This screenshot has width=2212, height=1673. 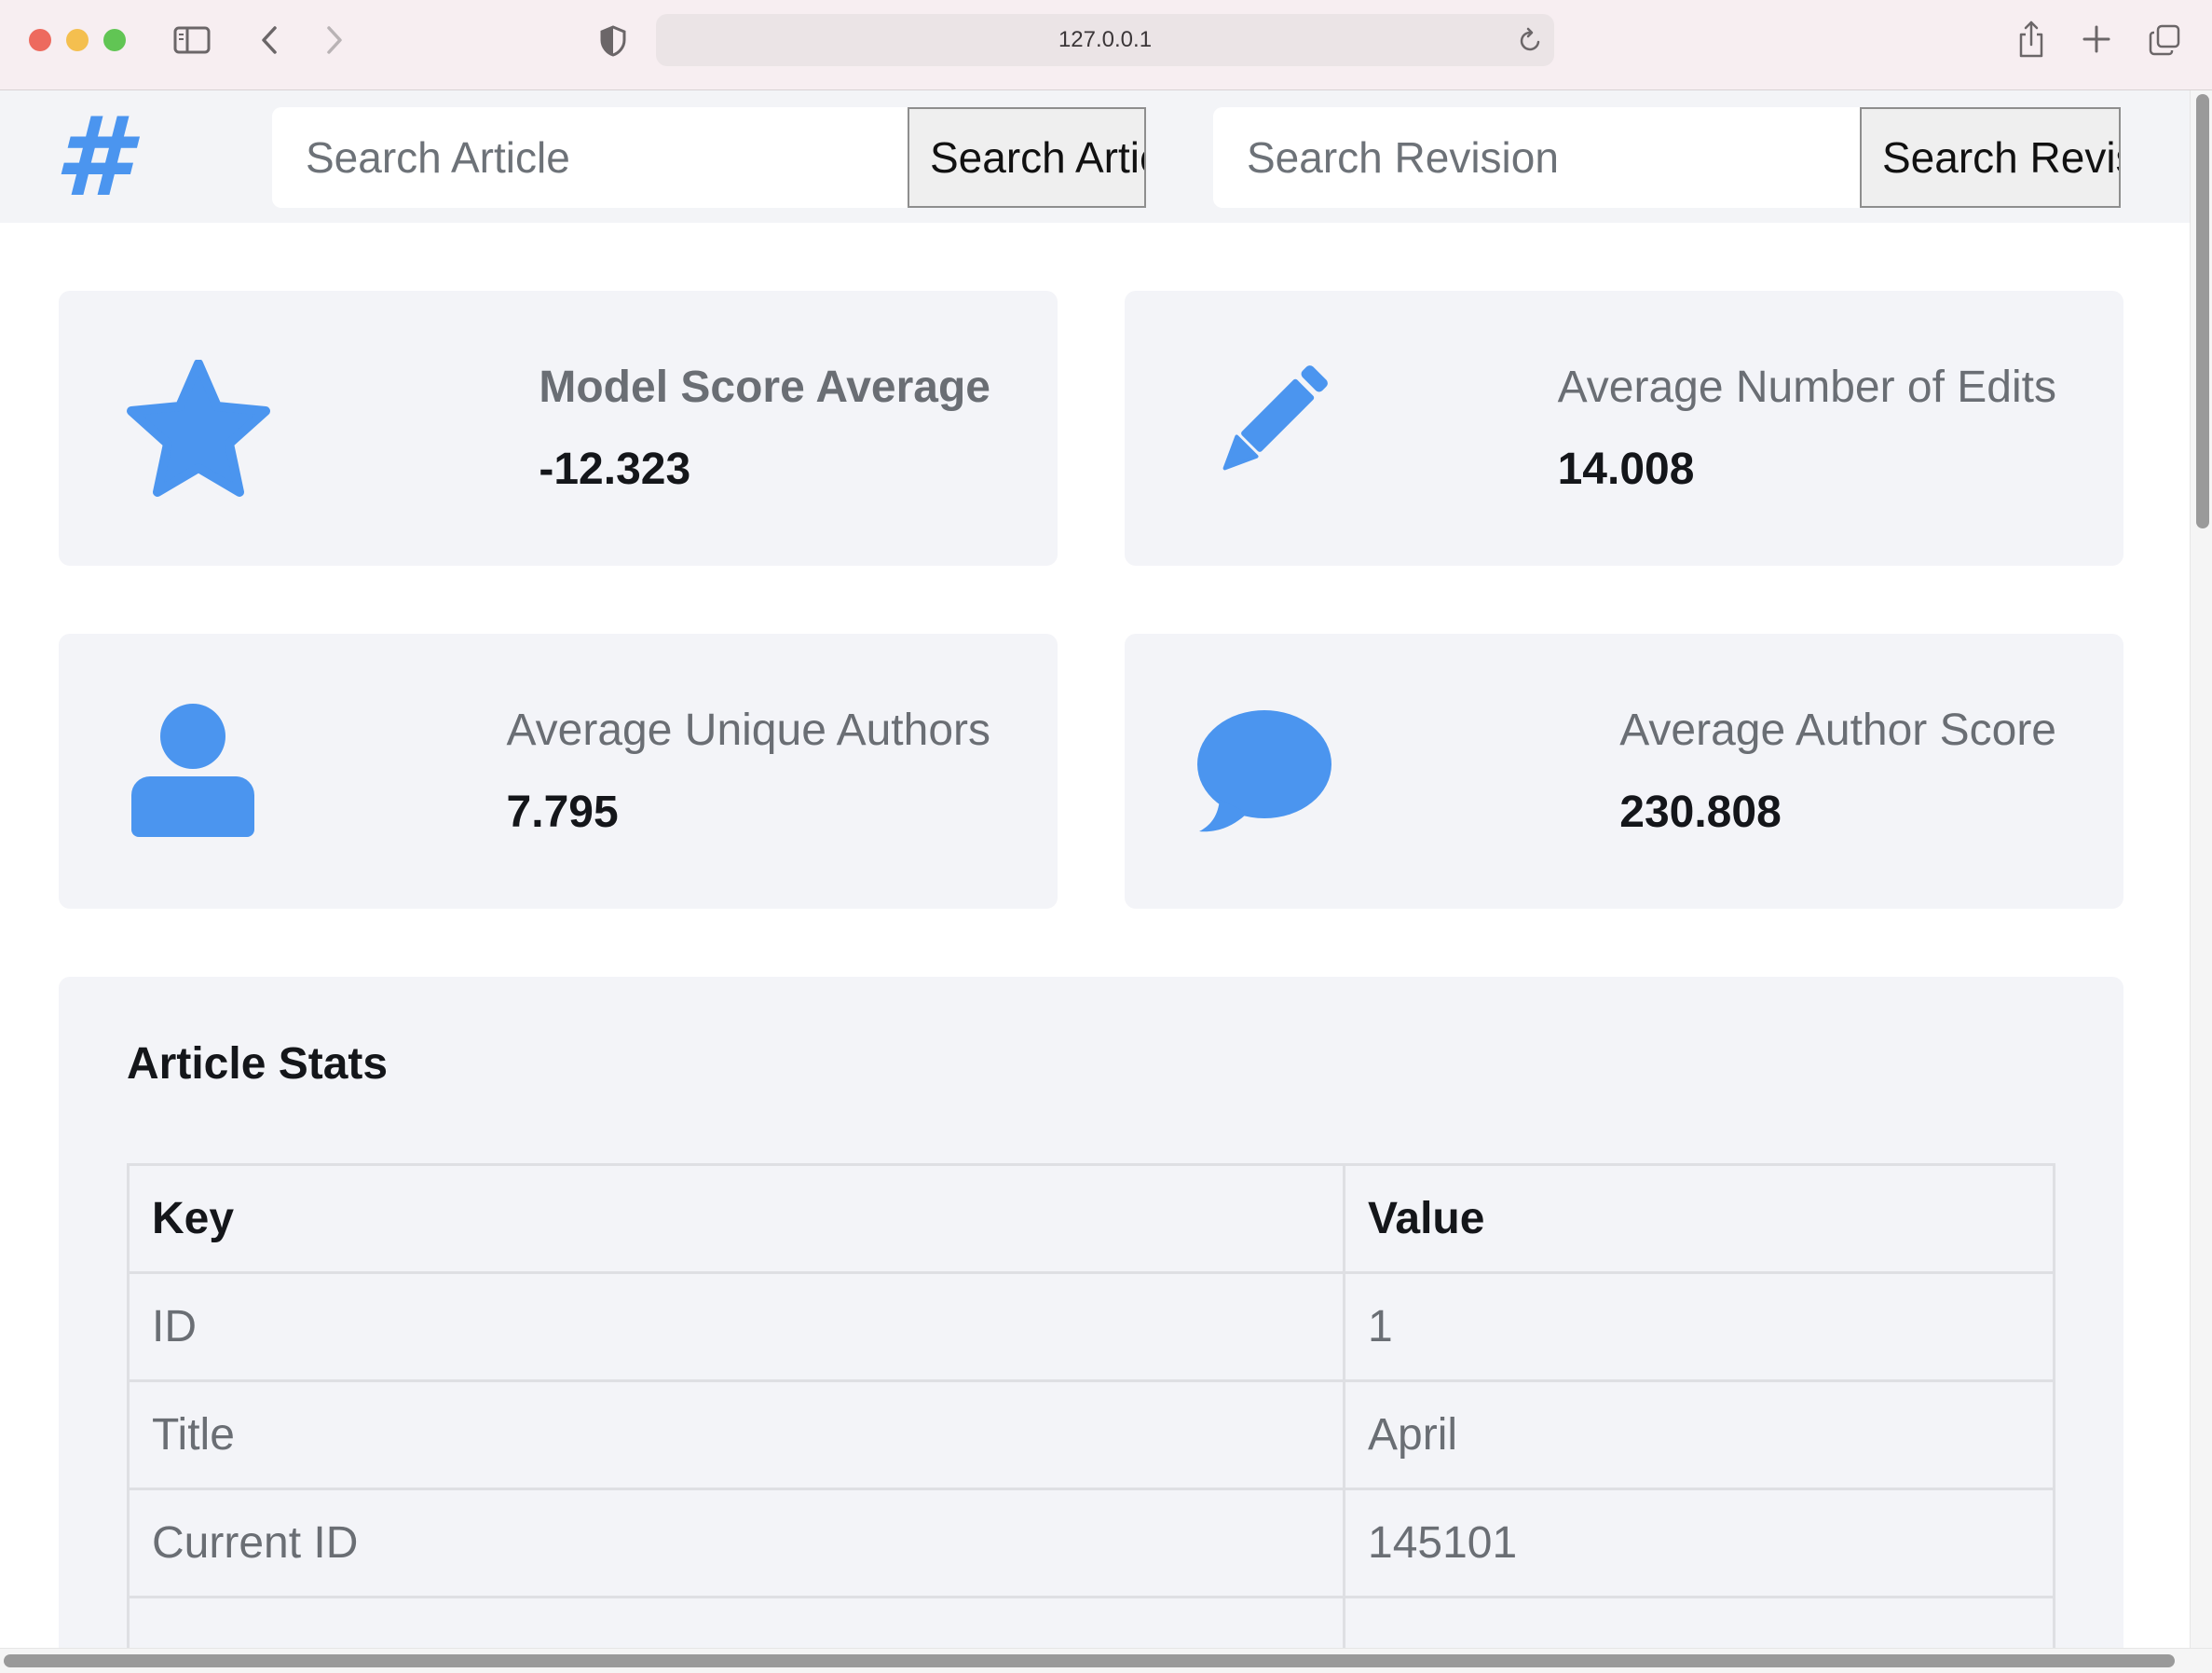 I want to click on model-score-average-card: Model Score Average -12.323, so click(x=558, y=429).